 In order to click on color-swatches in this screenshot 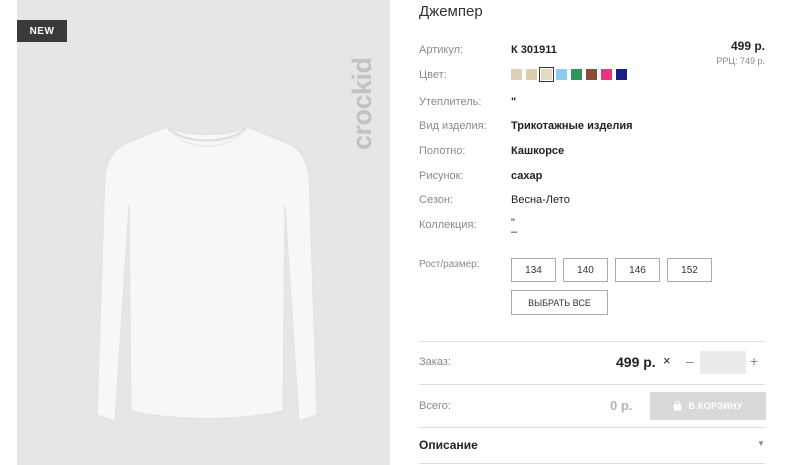, I will do `click(569, 74)`.